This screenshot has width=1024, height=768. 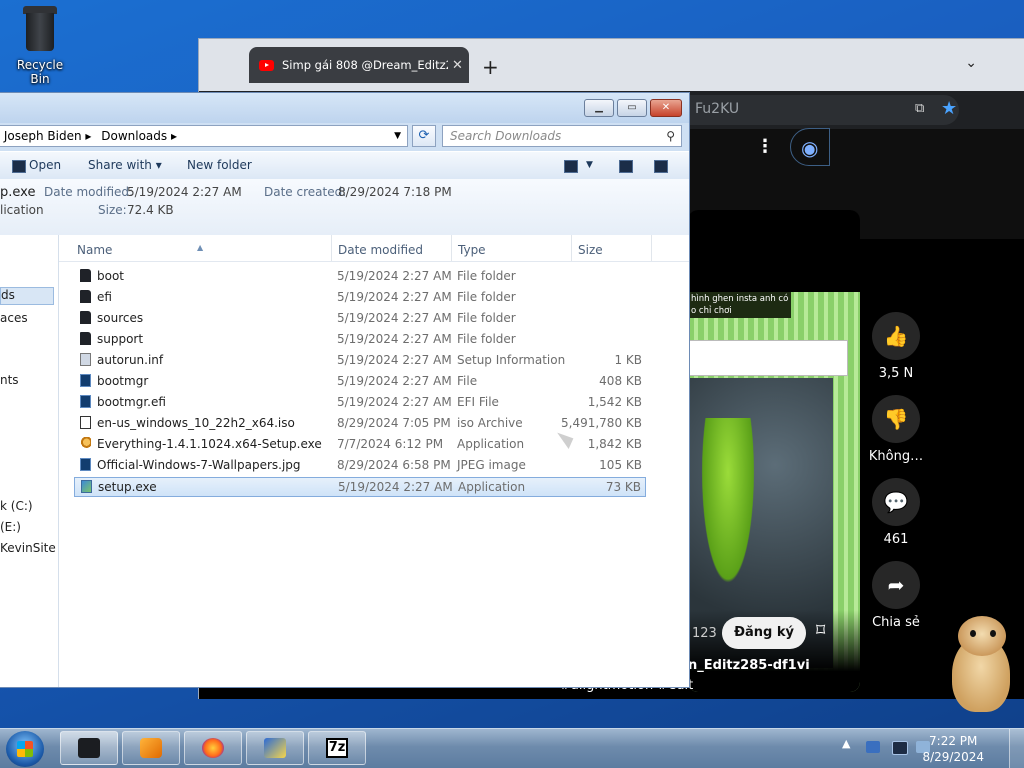 What do you see at coordinates (344, 108) in the screenshot?
I see `explorer-title-bar: ▁ ▭ ✕` at bounding box center [344, 108].